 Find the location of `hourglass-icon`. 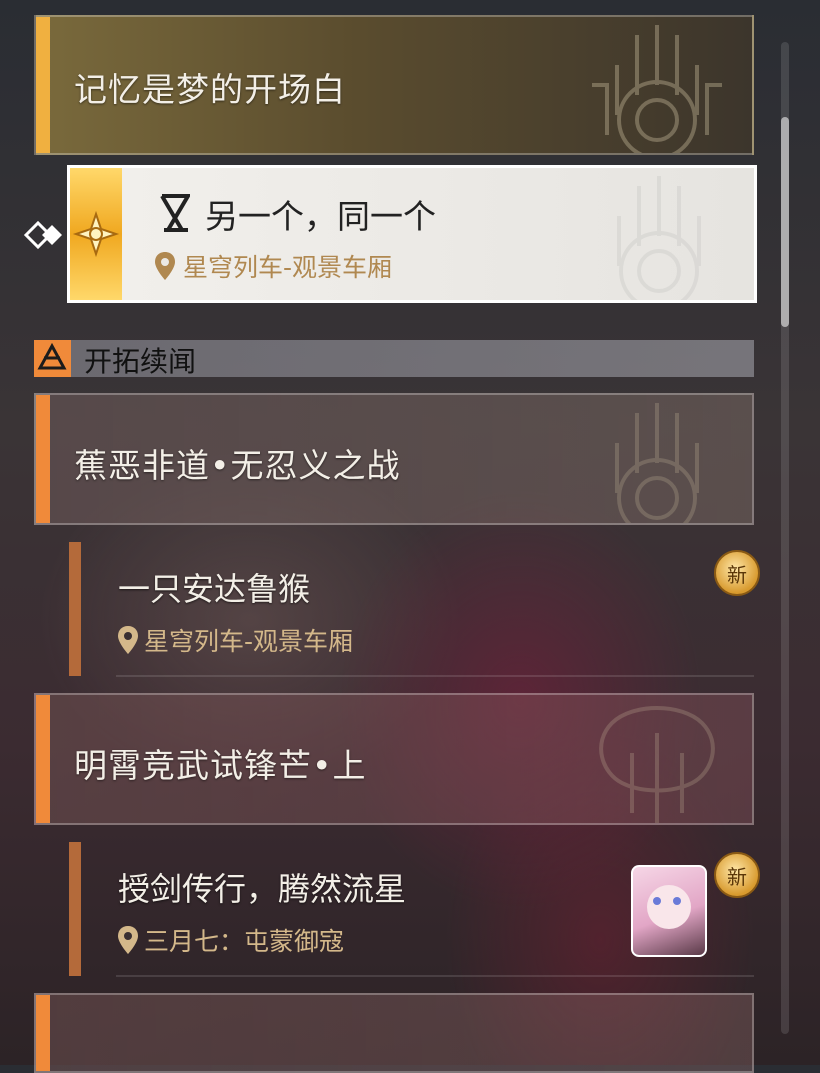

hourglass-icon is located at coordinates (175, 213).